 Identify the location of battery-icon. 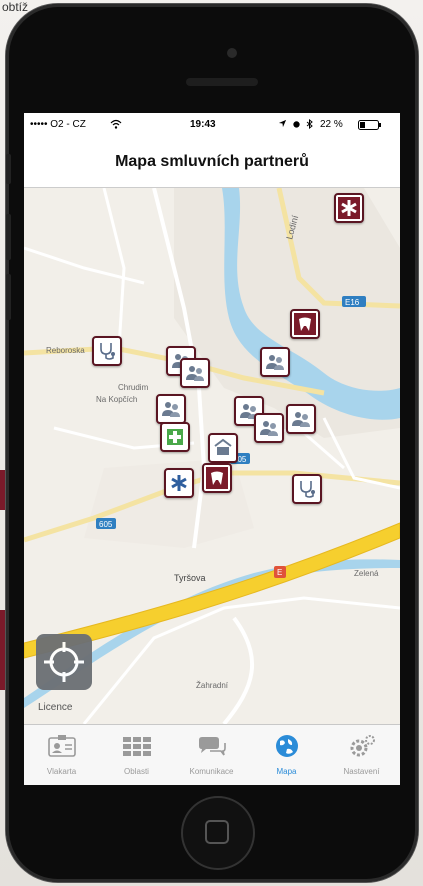
(370, 126).